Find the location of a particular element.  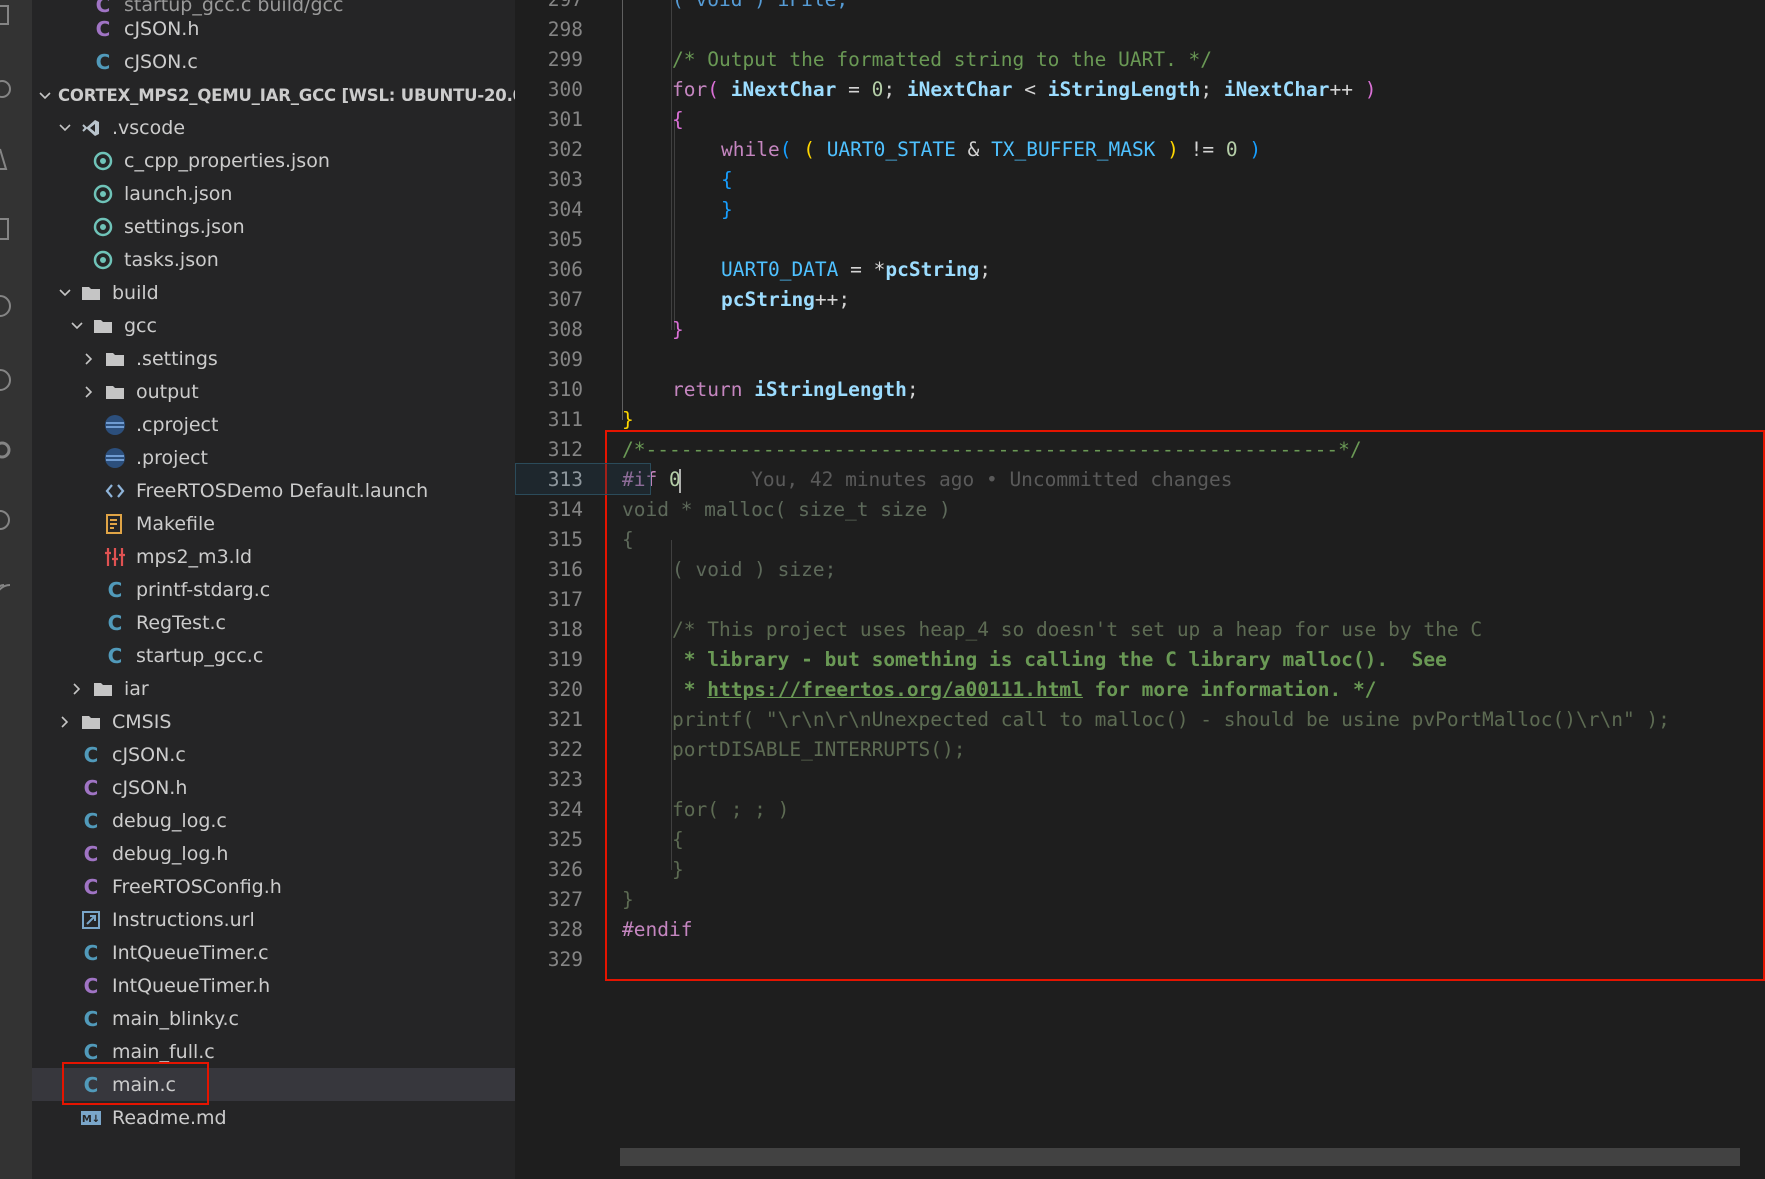

file-c-cpp-properties: c_cpp_properties.json is located at coordinates (273, 160).